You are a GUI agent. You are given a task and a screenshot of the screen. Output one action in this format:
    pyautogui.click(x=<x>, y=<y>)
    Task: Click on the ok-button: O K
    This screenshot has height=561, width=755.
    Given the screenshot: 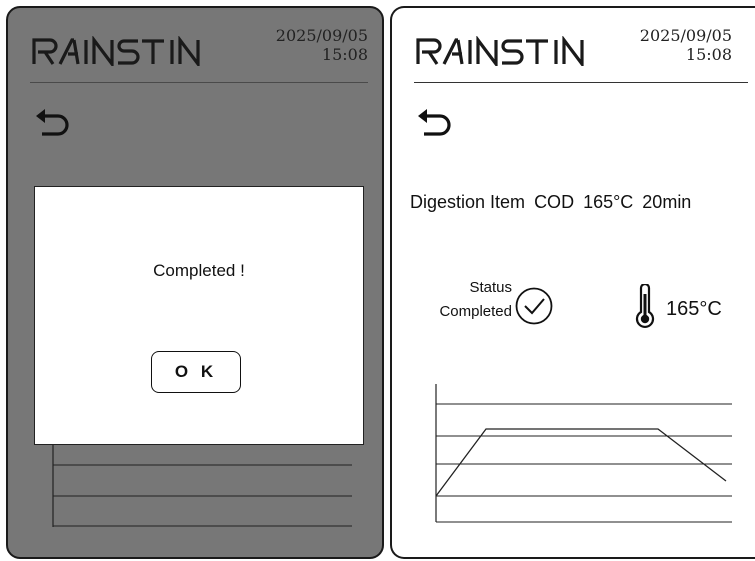 What is the action you would take?
    pyautogui.click(x=196, y=372)
    